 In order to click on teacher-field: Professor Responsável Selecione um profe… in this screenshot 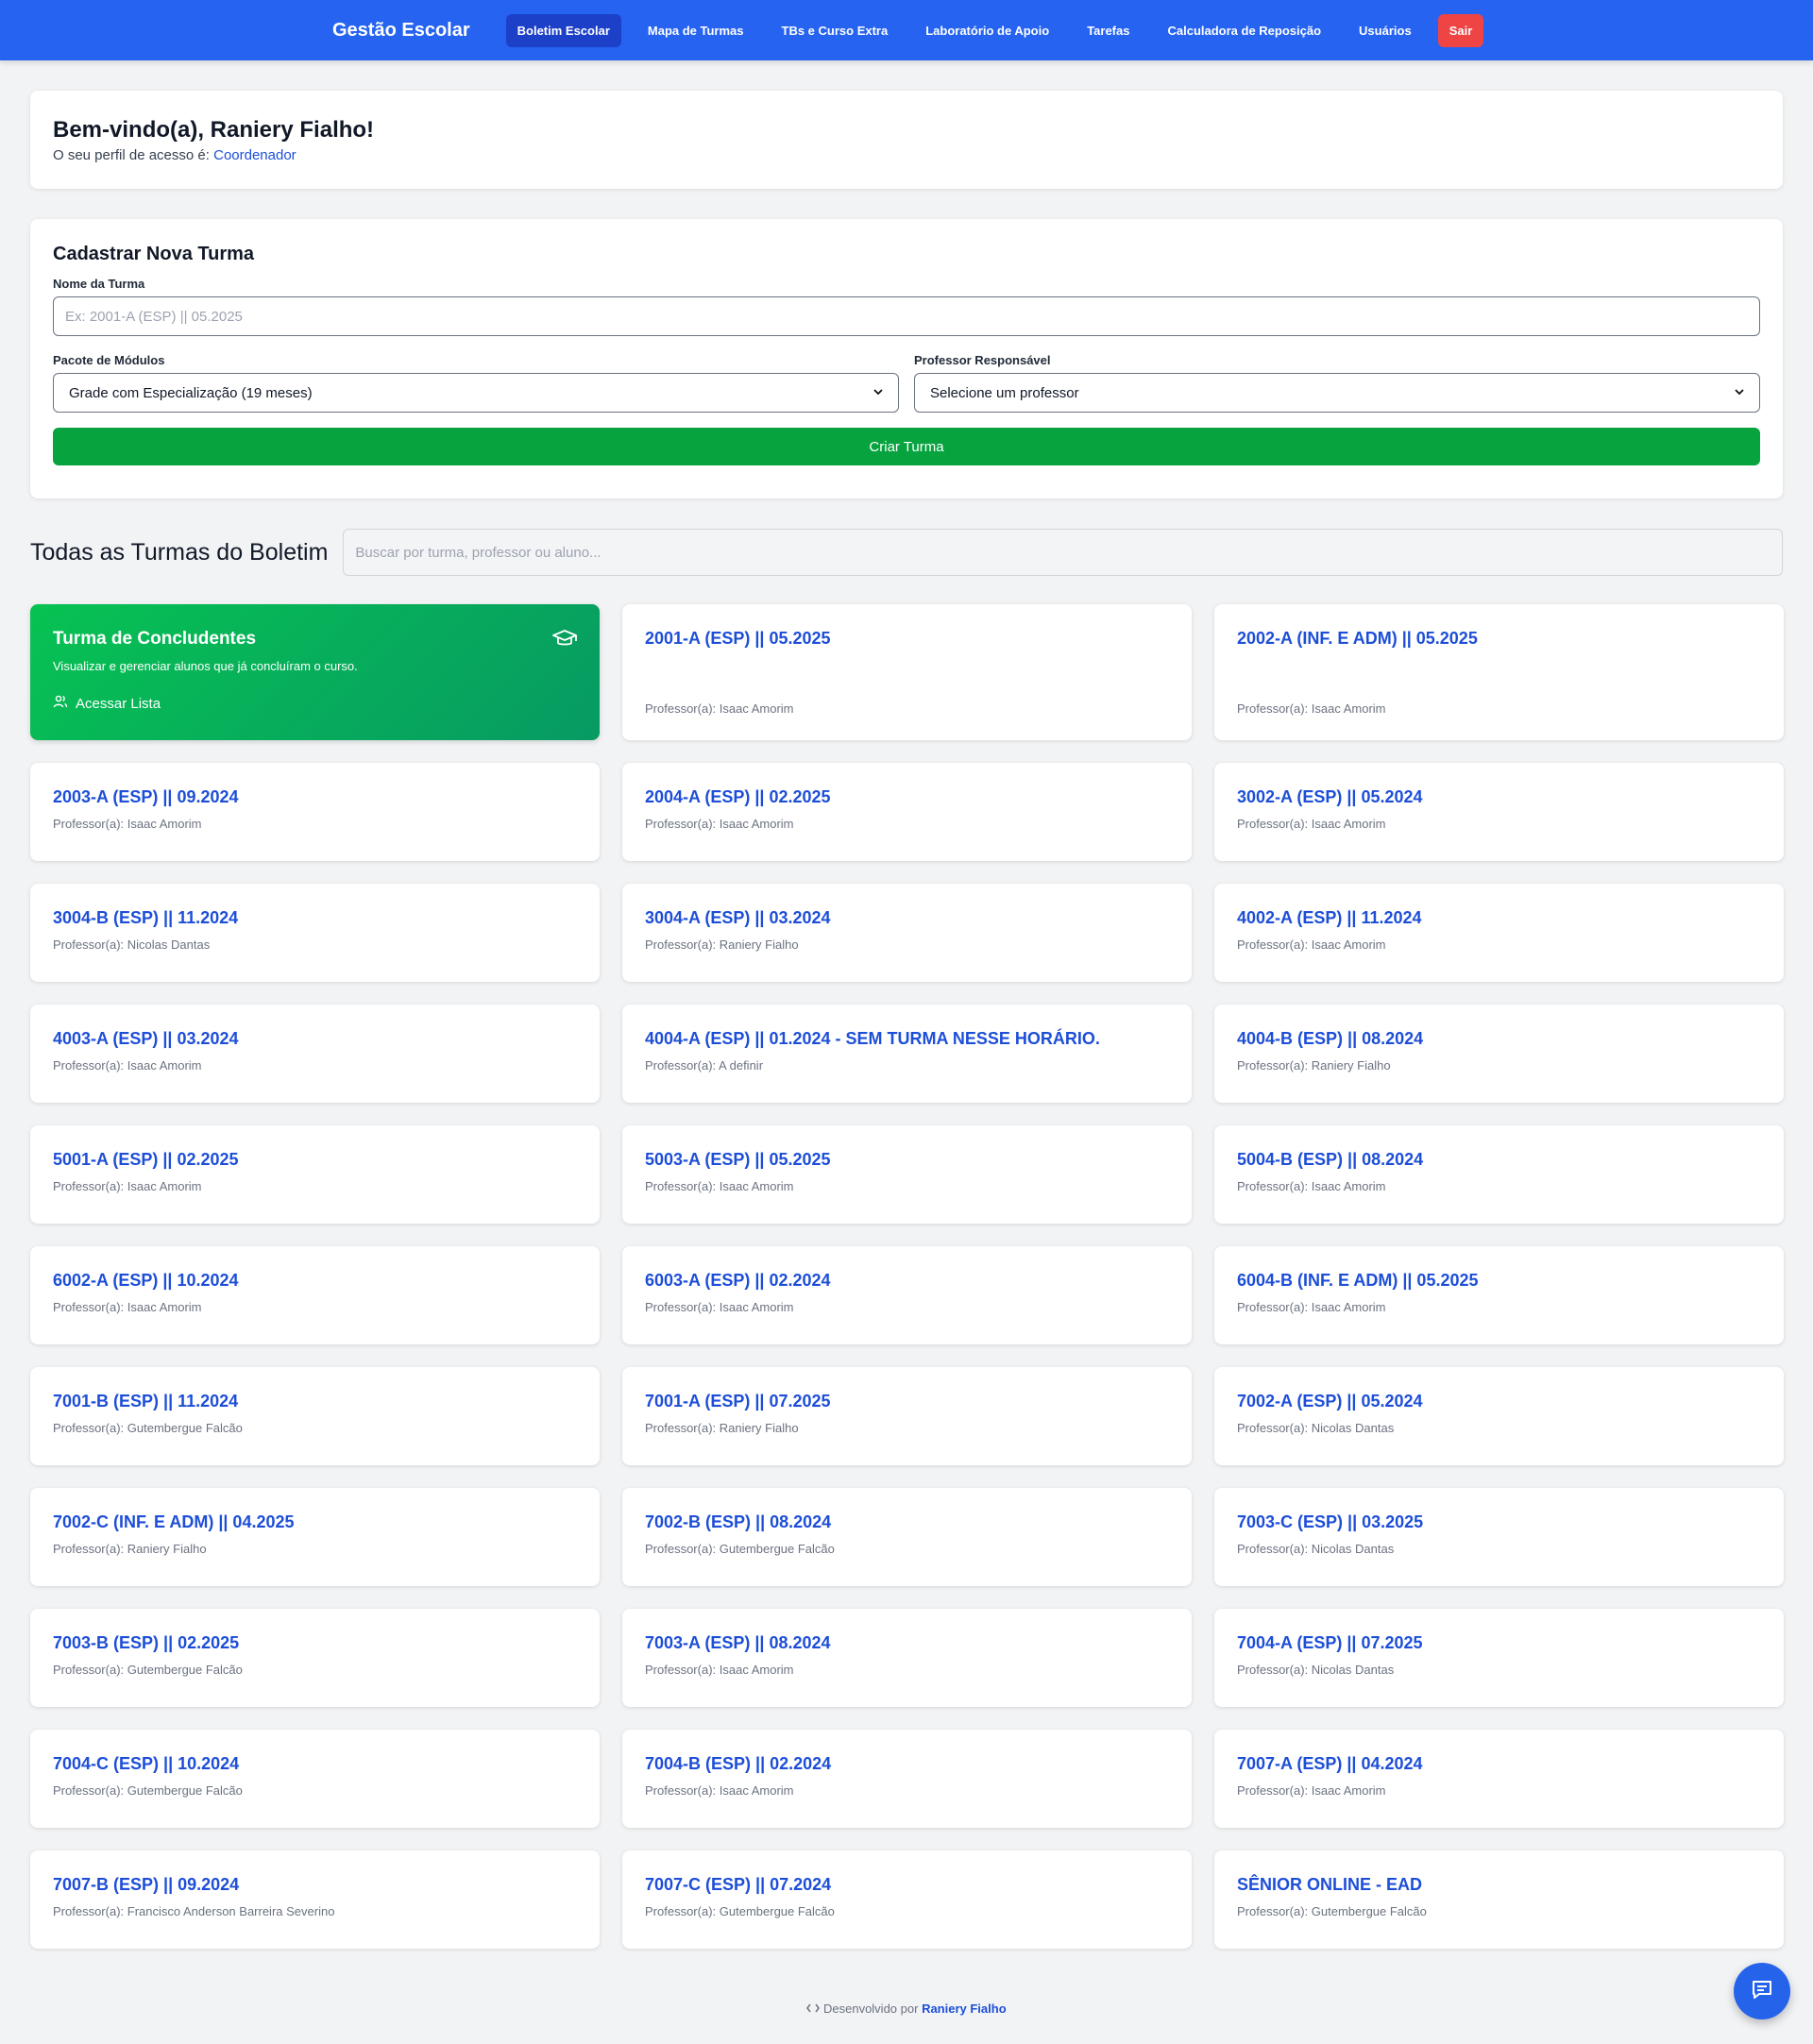, I will do `click(1337, 383)`.